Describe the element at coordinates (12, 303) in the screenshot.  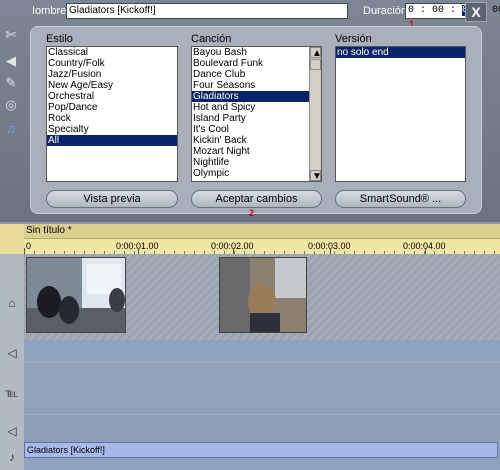
I see `camera-icon: ⌂` at that location.